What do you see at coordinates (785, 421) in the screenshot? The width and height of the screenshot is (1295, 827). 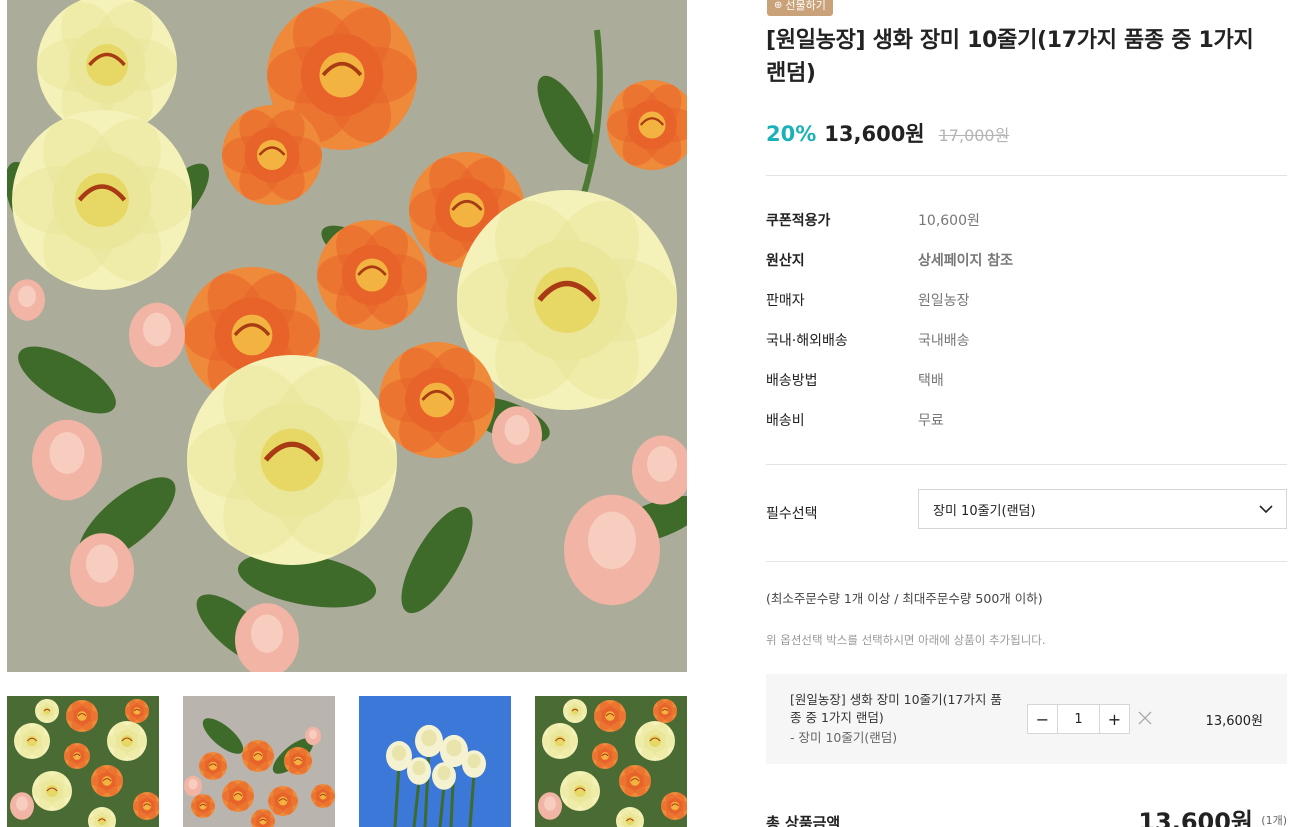 I see `info-label: 배송비` at bounding box center [785, 421].